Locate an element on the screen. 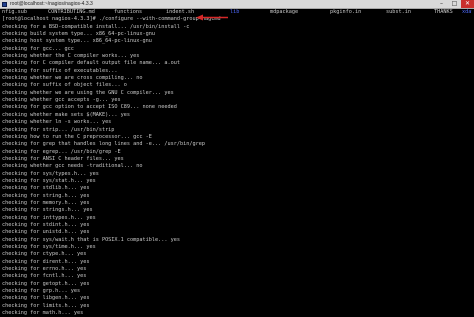 The image size is (474, 317). output-line: checking for grp.h... yes is located at coordinates (41, 291).